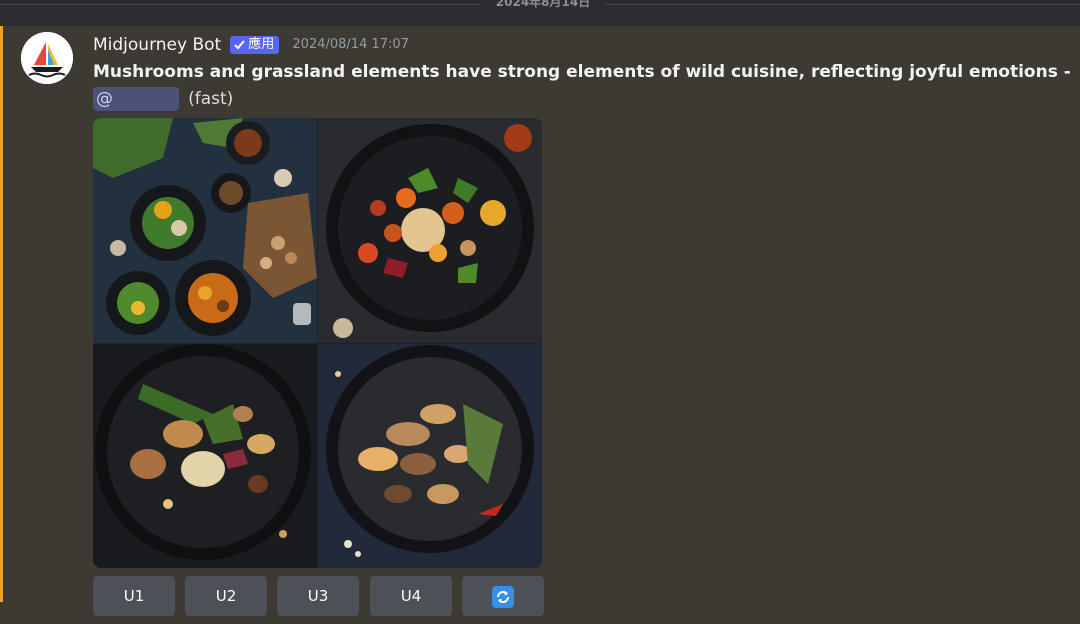 This screenshot has width=1080, height=624. I want to click on refresh-icon, so click(503, 596).